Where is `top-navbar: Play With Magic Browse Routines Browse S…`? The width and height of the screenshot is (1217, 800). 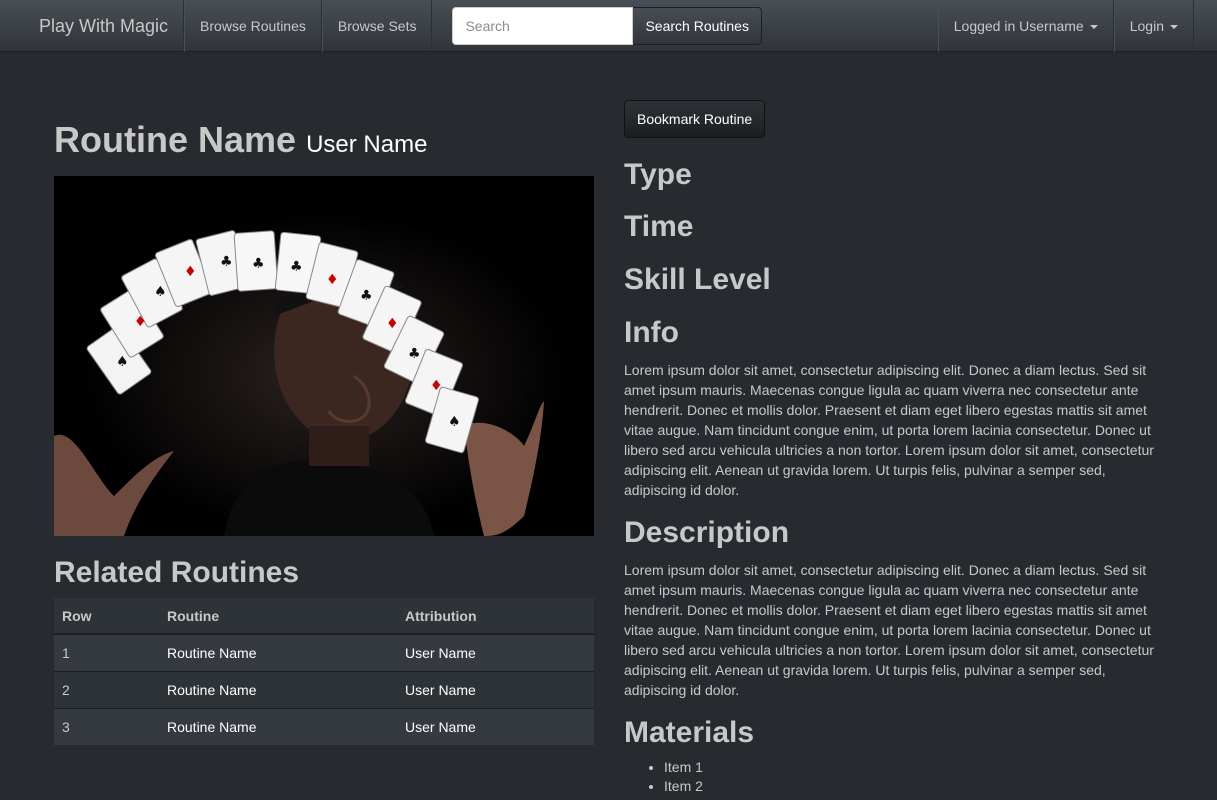 top-navbar: Play With Magic Browse Routines Browse S… is located at coordinates (608, 26).